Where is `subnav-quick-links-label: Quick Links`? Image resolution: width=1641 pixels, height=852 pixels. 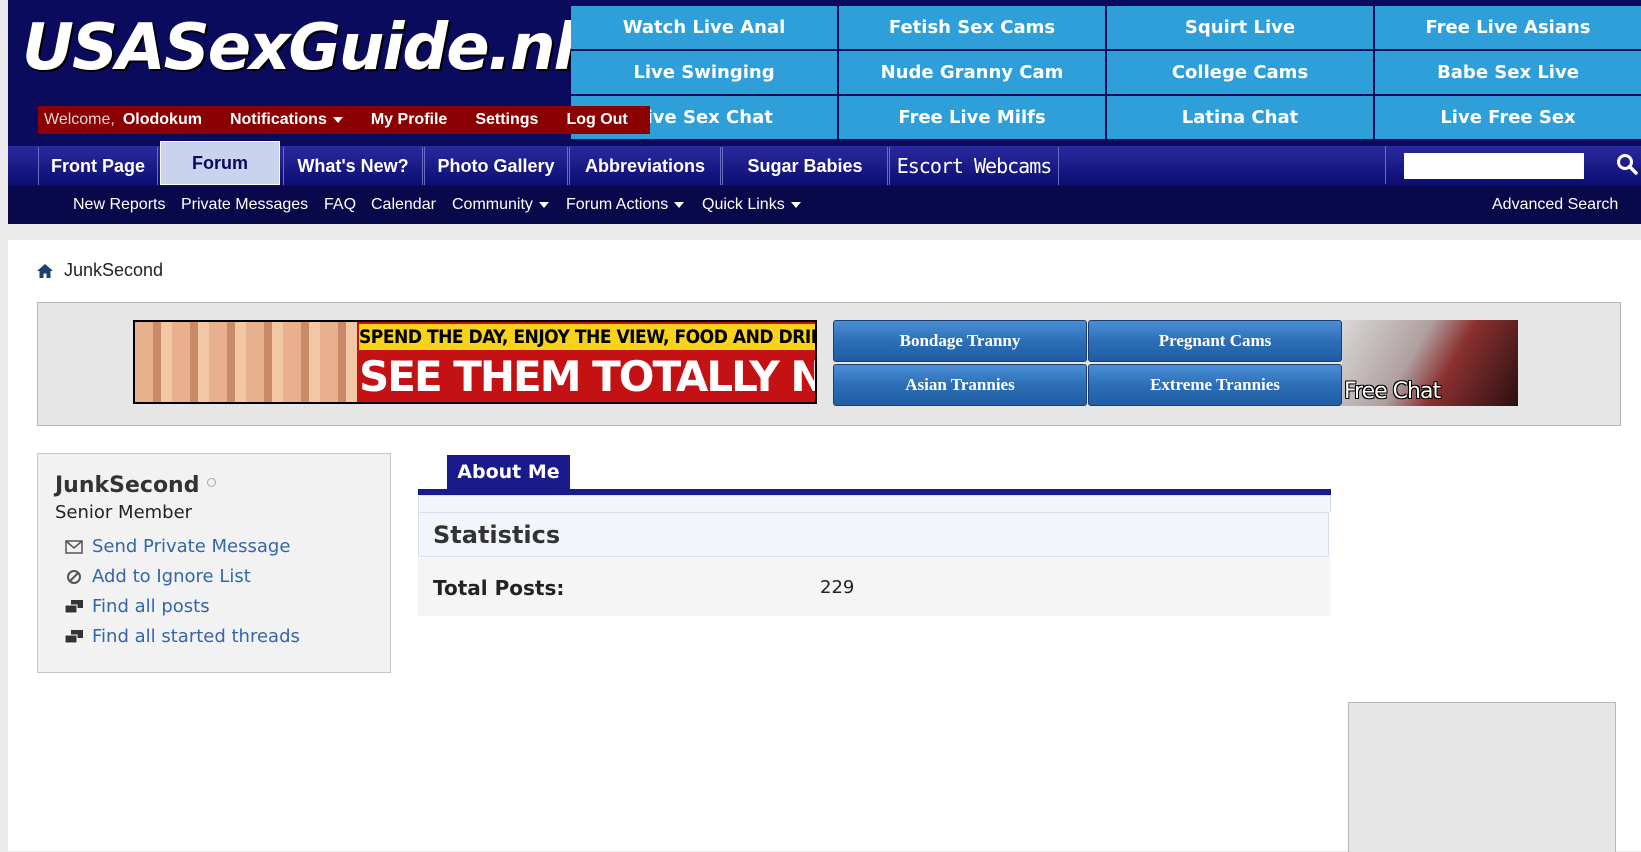
subnav-quick-links-label: Quick Links is located at coordinates (743, 204).